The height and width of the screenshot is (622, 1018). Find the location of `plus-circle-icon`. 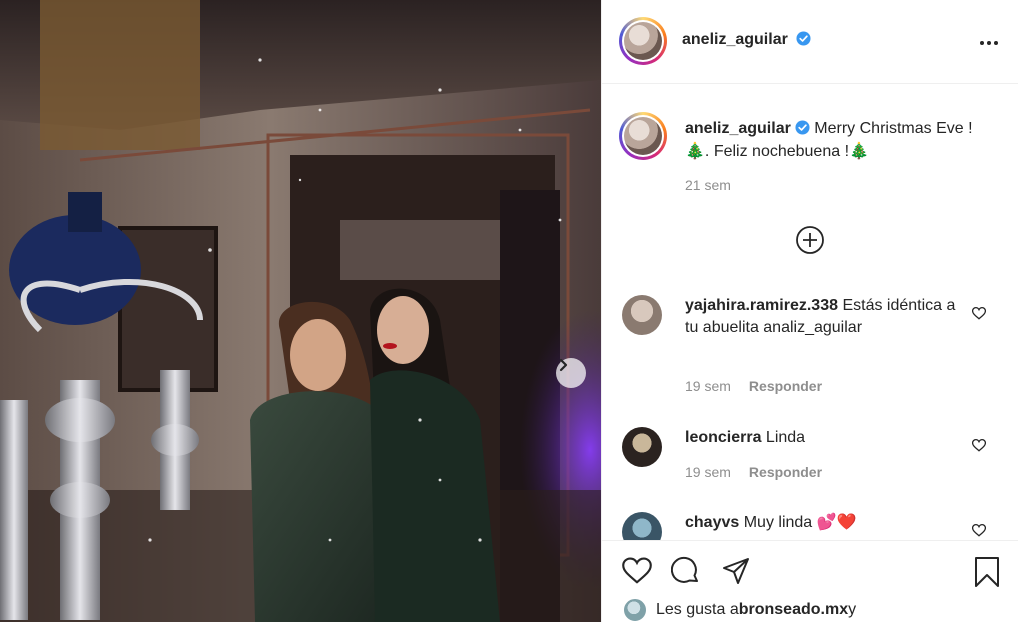

plus-circle-icon is located at coordinates (810, 240).